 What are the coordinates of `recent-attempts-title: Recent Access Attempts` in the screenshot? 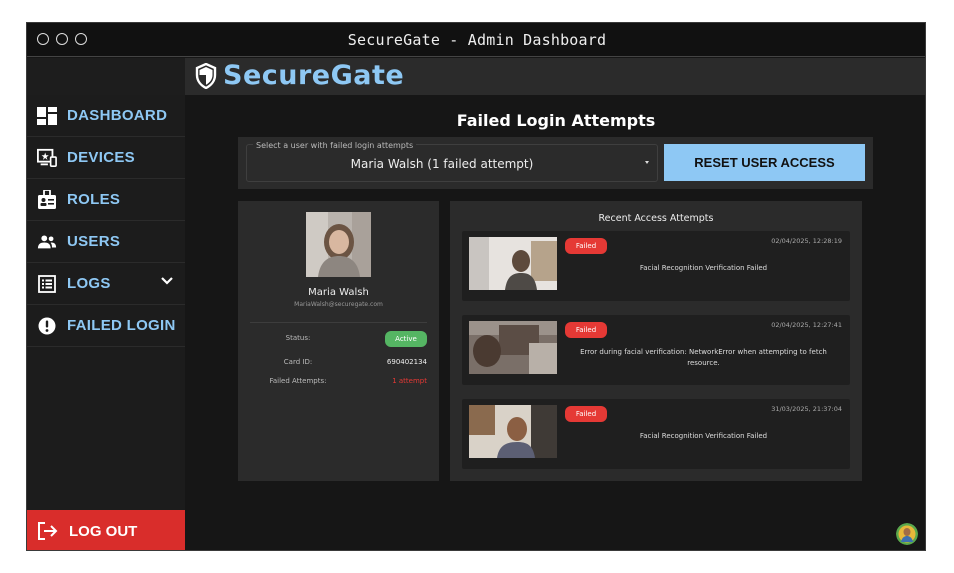 It's located at (656, 218).